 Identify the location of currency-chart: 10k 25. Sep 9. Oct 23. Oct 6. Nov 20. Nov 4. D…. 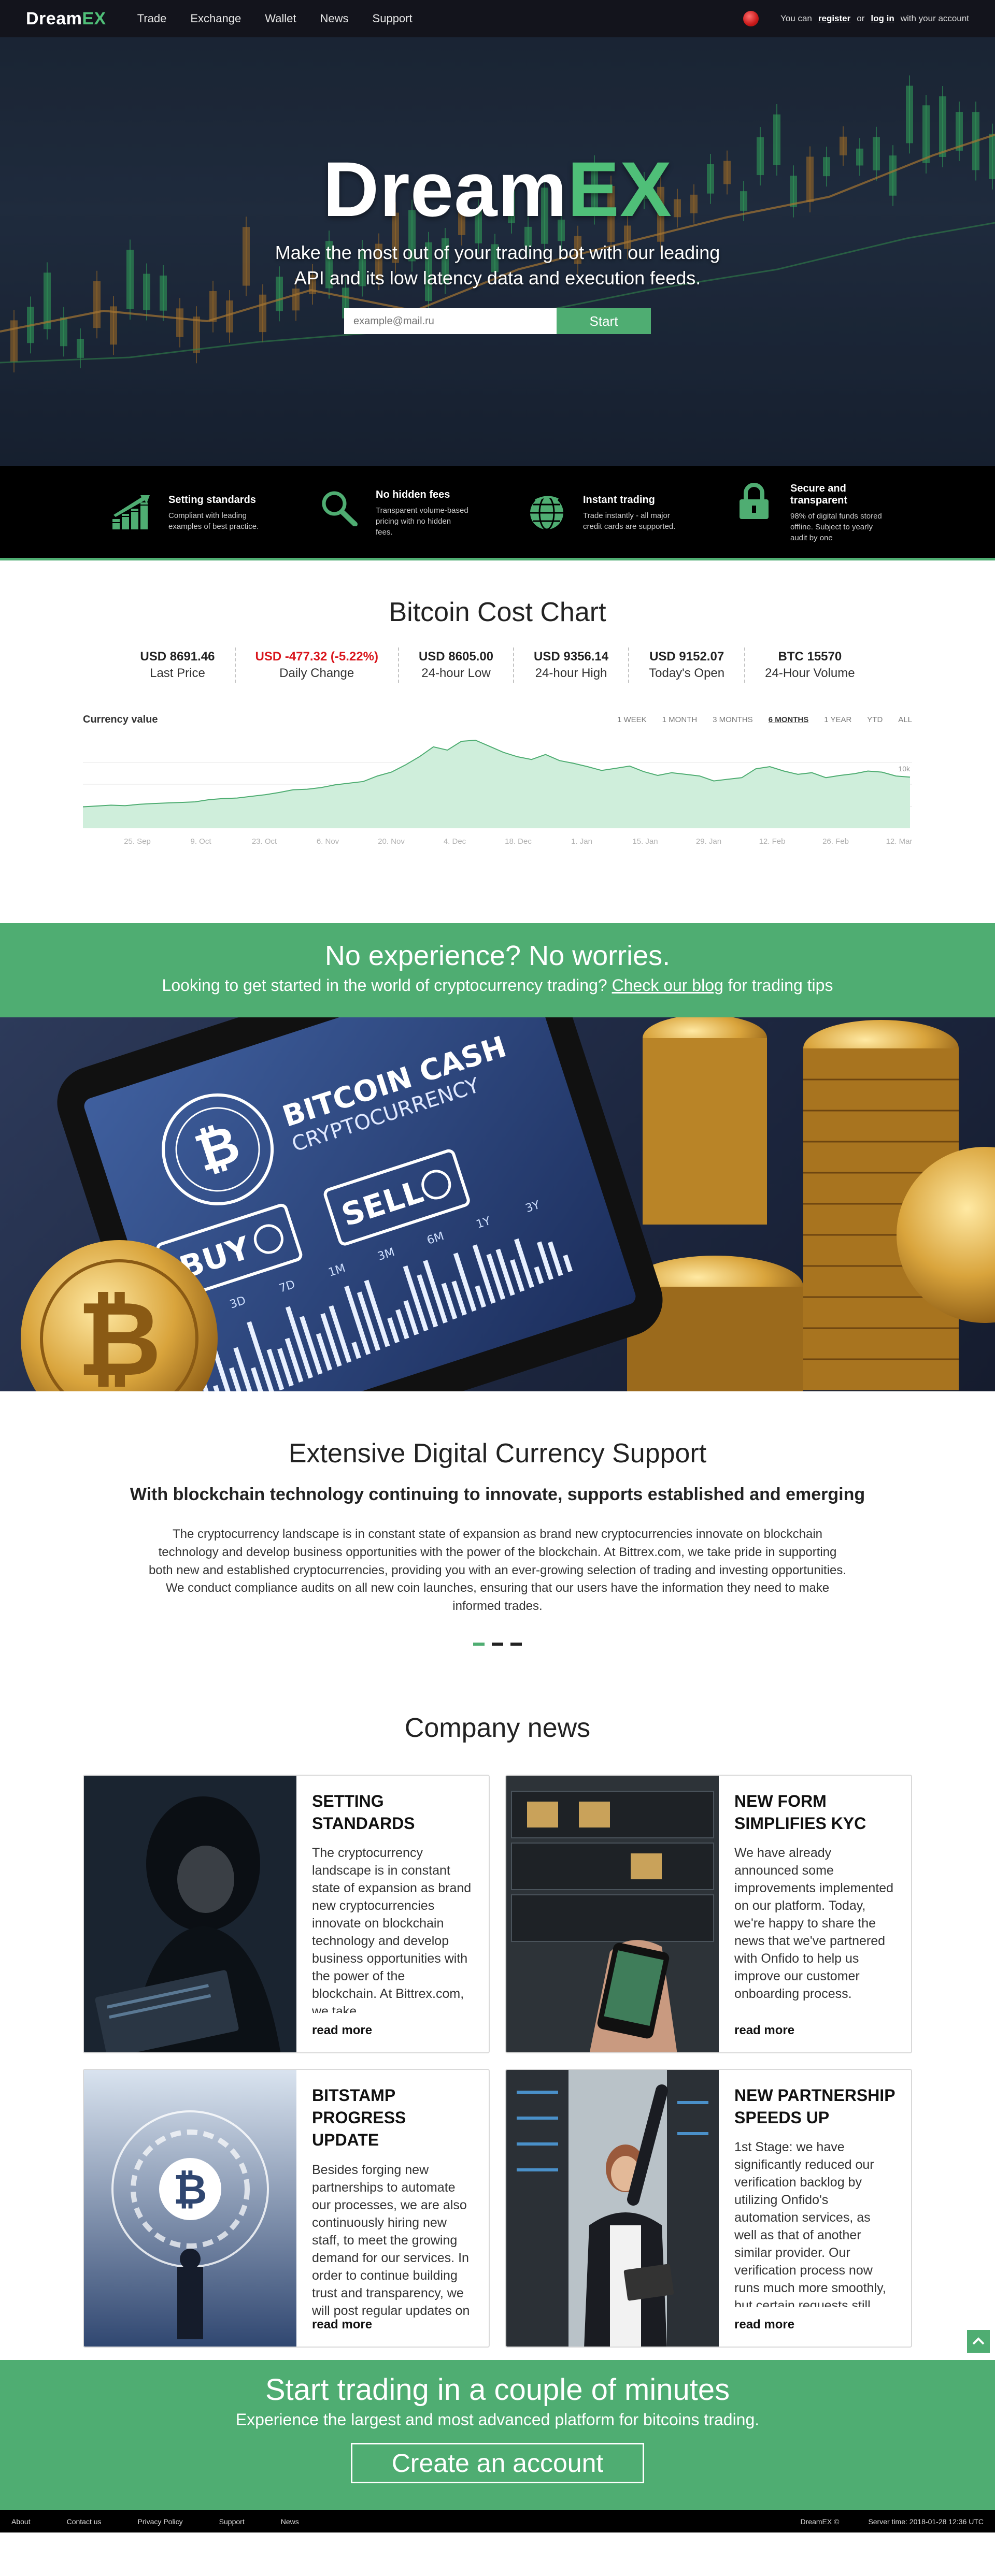
(497, 793).